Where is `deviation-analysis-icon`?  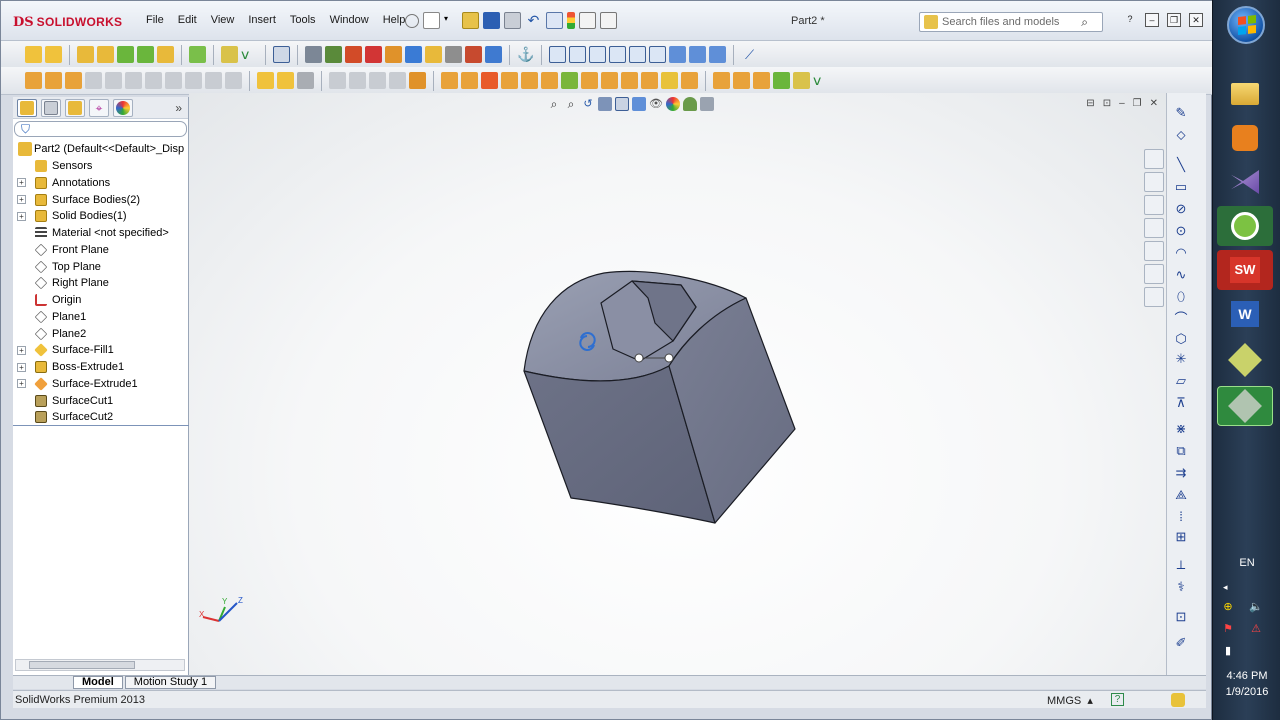 deviation-analysis-icon is located at coordinates (433, 54).